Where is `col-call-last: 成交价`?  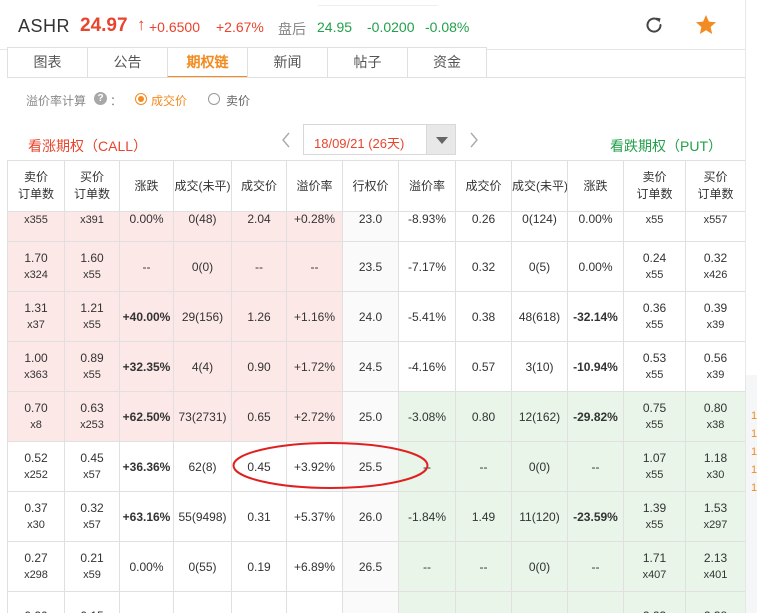
col-call-last: 成交价 is located at coordinates (259, 186).